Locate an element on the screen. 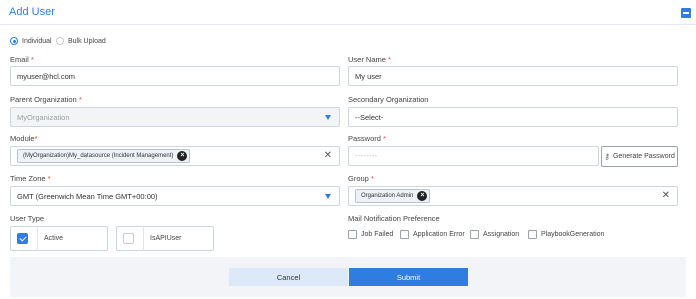 The width and height of the screenshot is (696, 299). user-type-isapiuser-label: IsAPIUser is located at coordinates (166, 238).